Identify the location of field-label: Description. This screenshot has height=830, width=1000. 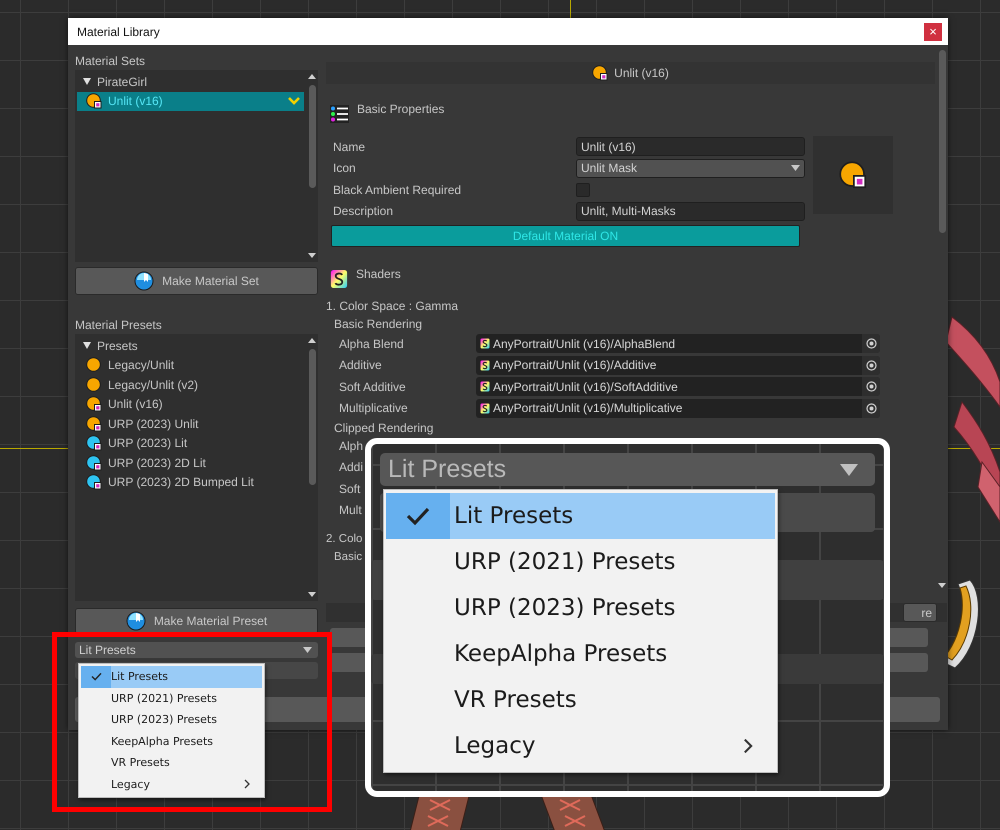
(363, 211).